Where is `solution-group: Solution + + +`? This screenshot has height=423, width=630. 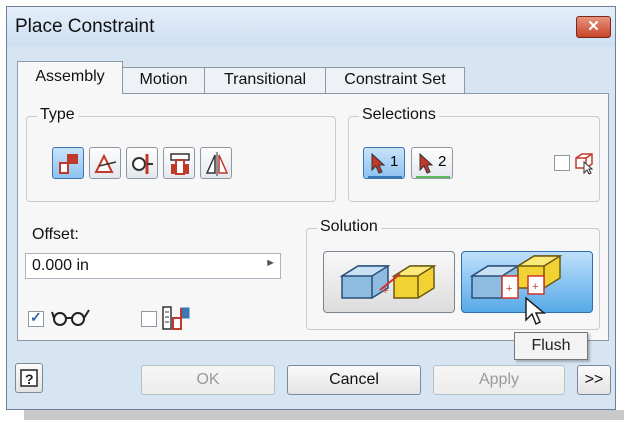 solution-group: Solution + + + is located at coordinates (453, 274).